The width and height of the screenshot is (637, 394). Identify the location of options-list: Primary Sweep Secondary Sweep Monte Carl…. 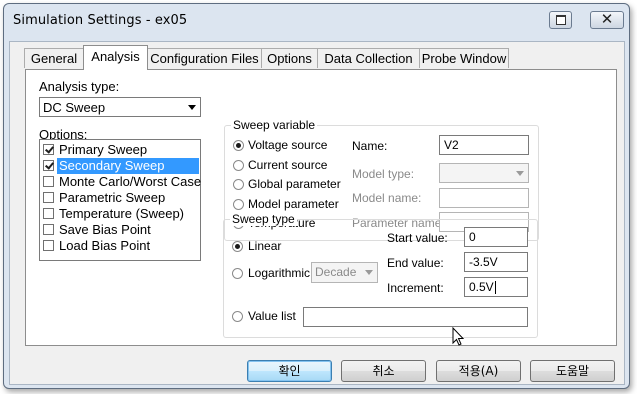
(120, 200).